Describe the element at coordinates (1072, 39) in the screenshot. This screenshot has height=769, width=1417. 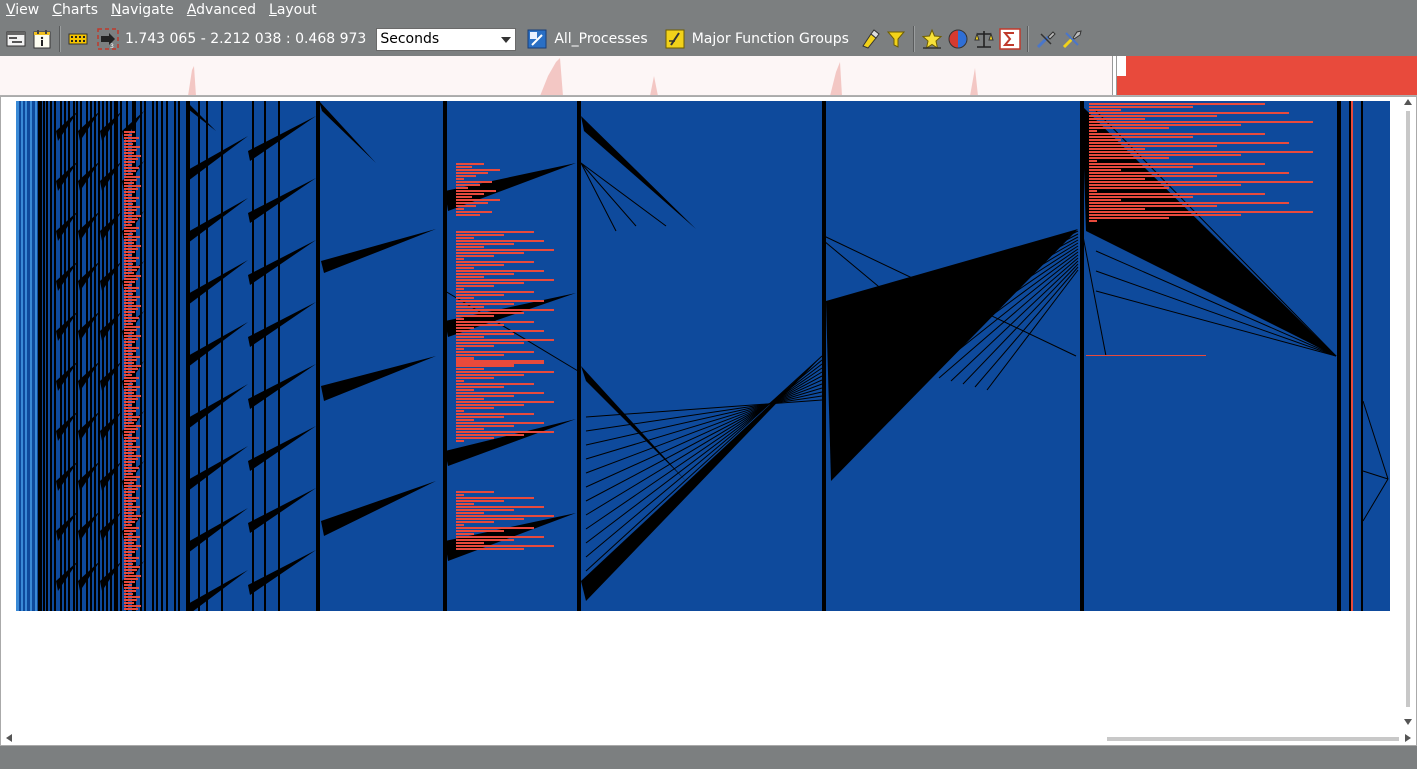
I see `wrench-button` at that location.